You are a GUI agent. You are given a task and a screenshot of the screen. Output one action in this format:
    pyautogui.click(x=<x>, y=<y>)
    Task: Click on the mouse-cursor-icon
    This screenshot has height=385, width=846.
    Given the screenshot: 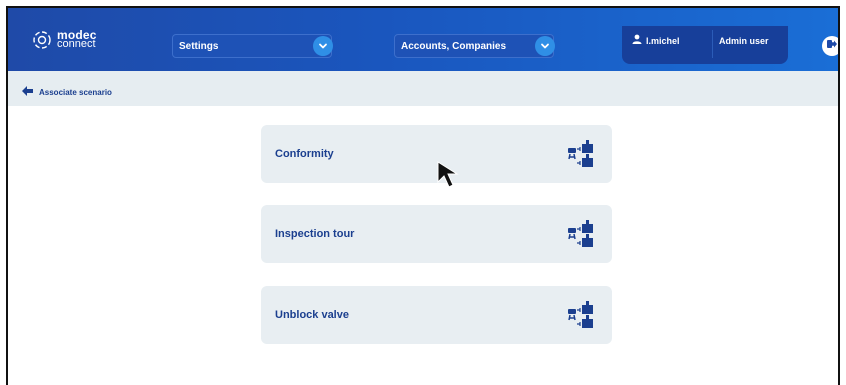 What is the action you would take?
    pyautogui.click(x=450, y=177)
    